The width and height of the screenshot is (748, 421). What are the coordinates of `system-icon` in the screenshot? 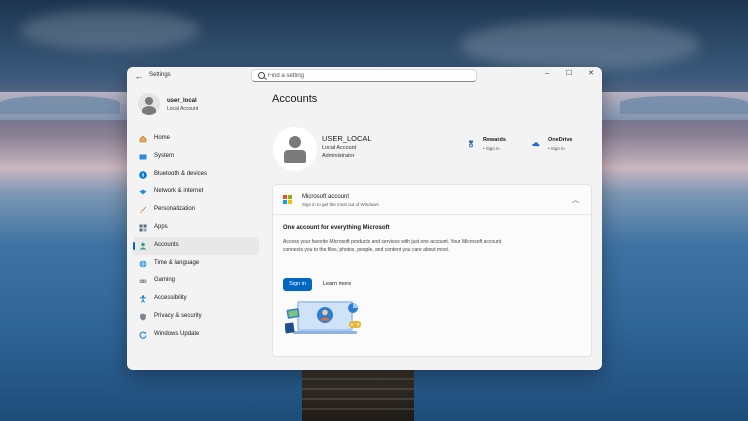 It's located at (143, 157).